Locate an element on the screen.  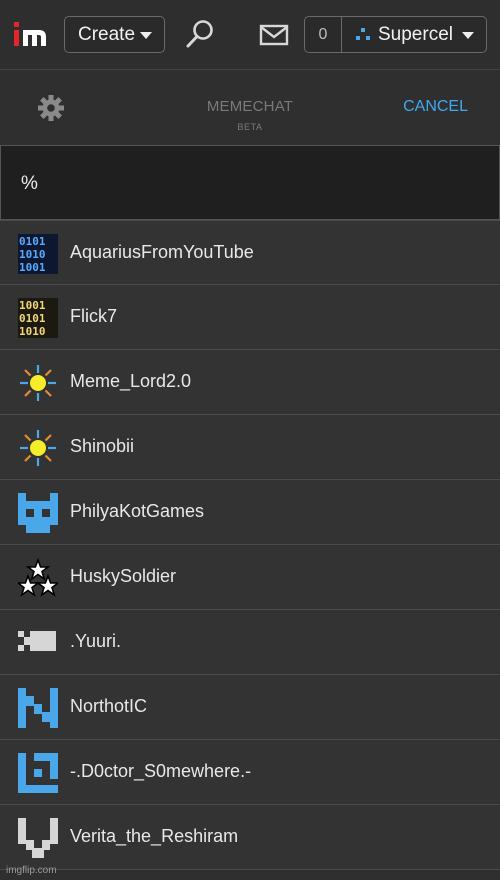
username: Shinobii is located at coordinates (102, 446).